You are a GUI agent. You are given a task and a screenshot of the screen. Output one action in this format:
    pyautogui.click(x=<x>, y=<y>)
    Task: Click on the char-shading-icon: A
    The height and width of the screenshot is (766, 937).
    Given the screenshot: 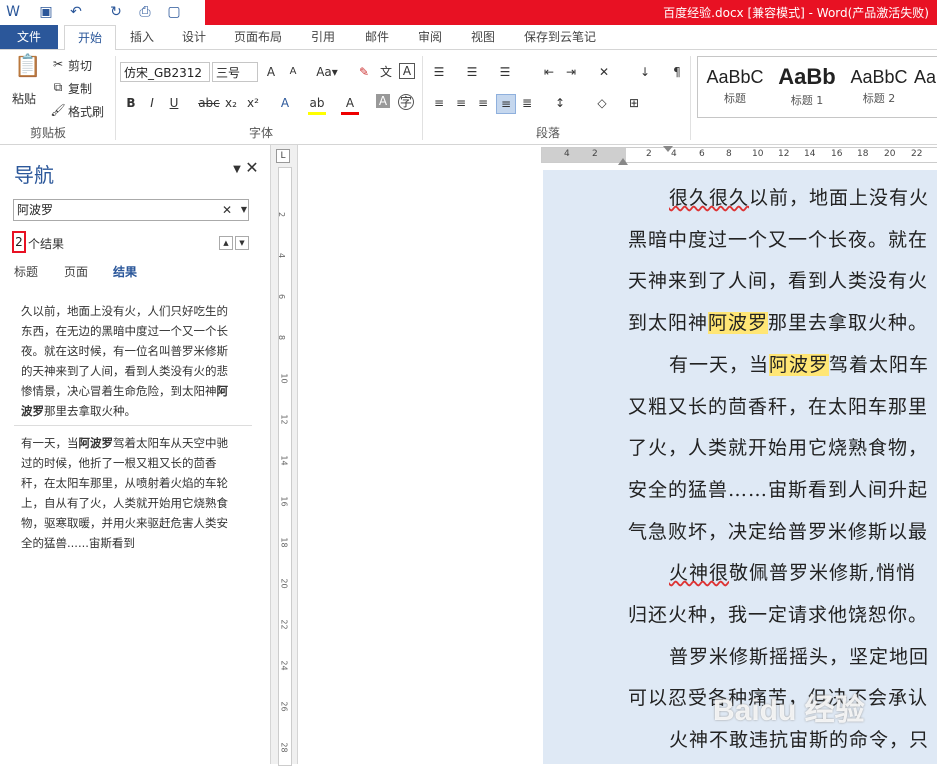 What is the action you would take?
    pyautogui.click(x=383, y=101)
    